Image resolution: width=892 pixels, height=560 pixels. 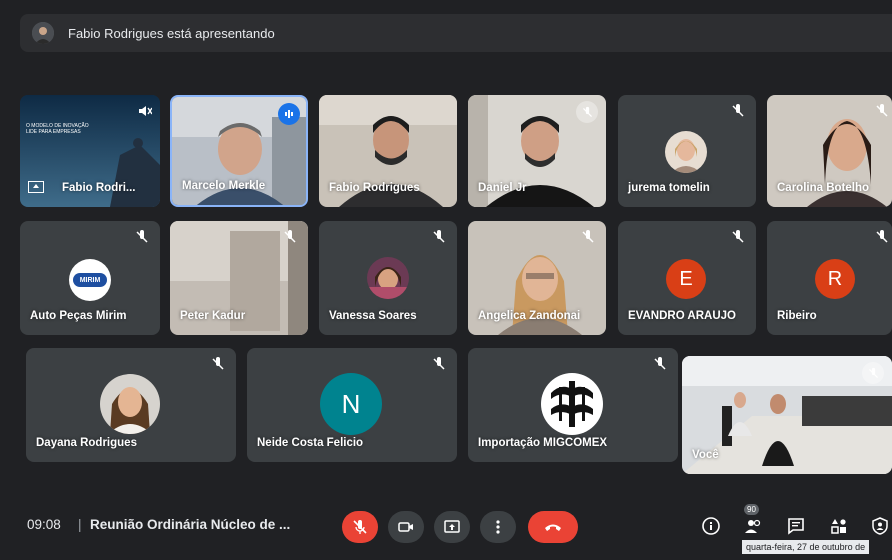 What do you see at coordinates (502, 188) in the screenshot?
I see `participant-name: Daniel Jr` at bounding box center [502, 188].